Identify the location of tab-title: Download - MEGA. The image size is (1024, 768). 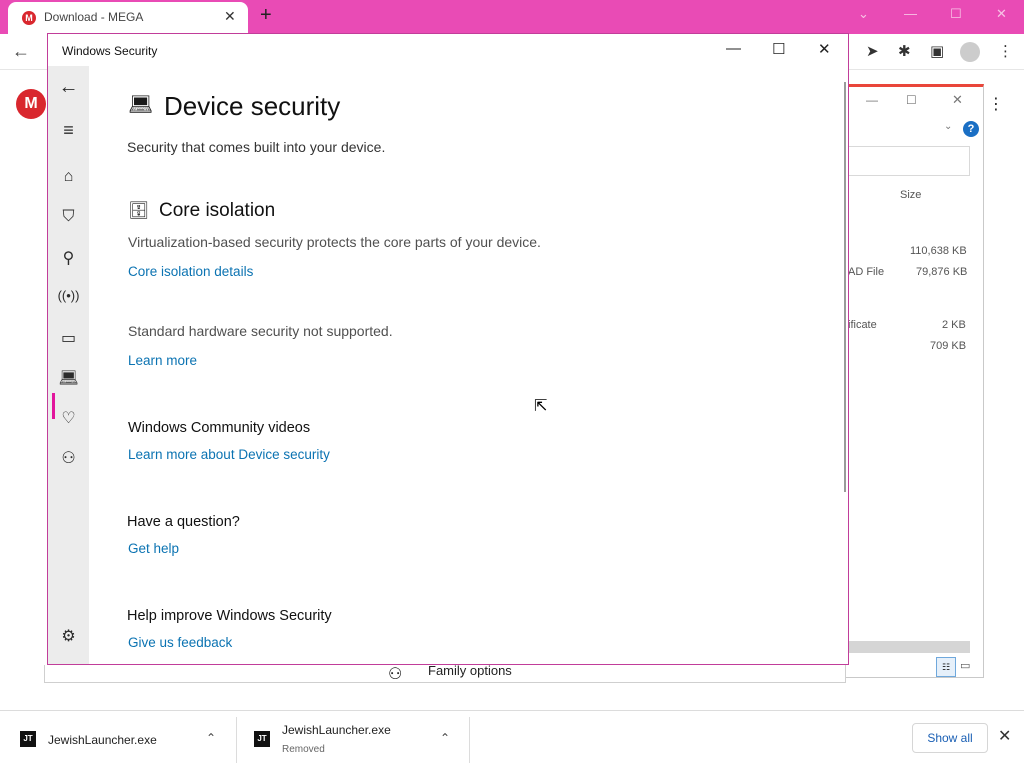
(94, 17).